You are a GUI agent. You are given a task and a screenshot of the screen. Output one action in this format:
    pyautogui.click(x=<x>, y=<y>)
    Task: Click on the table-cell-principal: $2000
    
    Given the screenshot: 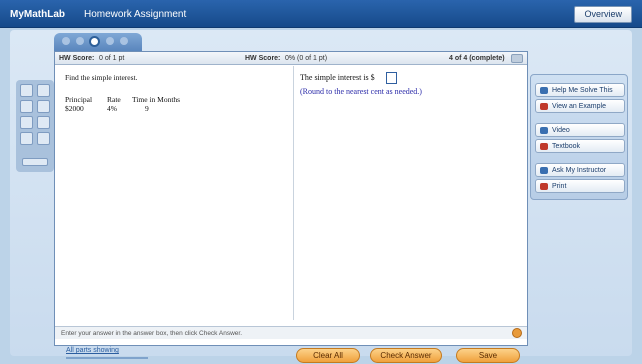 What is the action you would take?
    pyautogui.click(x=74, y=108)
    